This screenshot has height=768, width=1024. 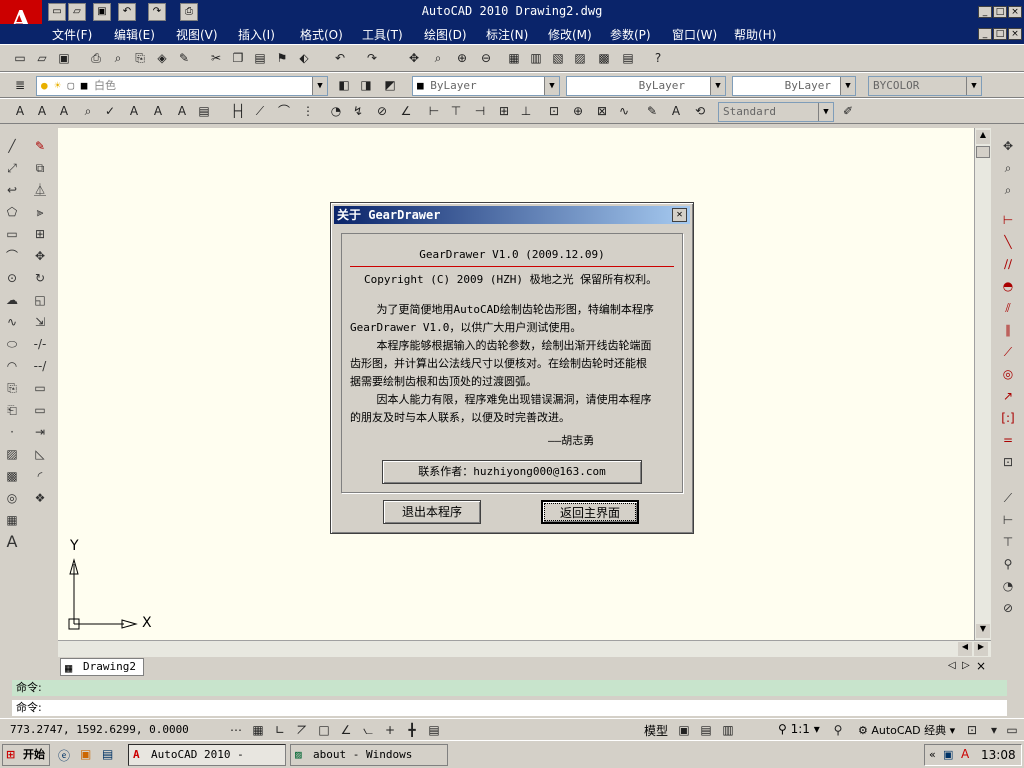 What do you see at coordinates (700, 111) in the screenshot?
I see `dim-update-icon: ⟲` at bounding box center [700, 111].